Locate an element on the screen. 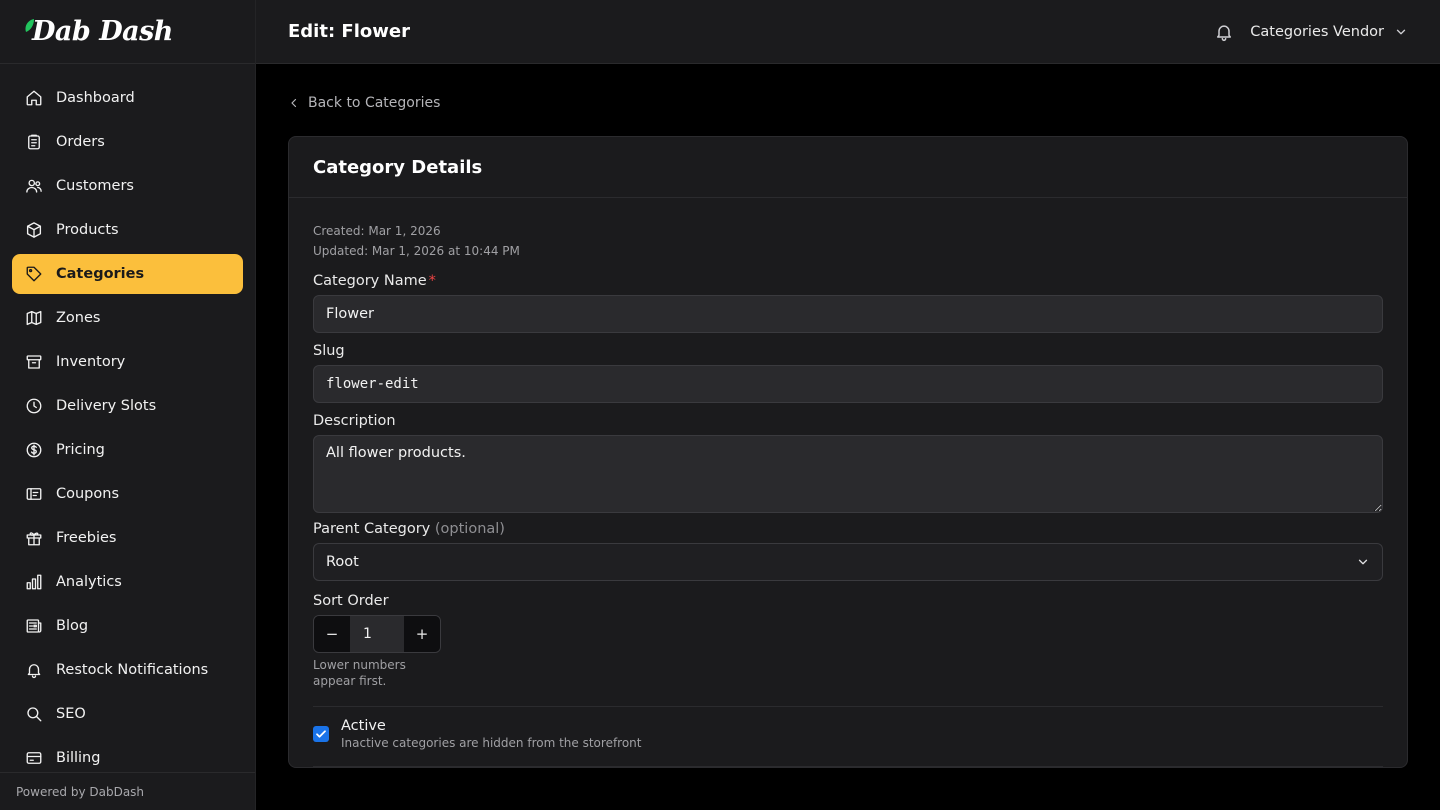 Image resolution: width=1440 pixels, height=810 pixels. sidebar-item-orders: Orders is located at coordinates (127, 142).